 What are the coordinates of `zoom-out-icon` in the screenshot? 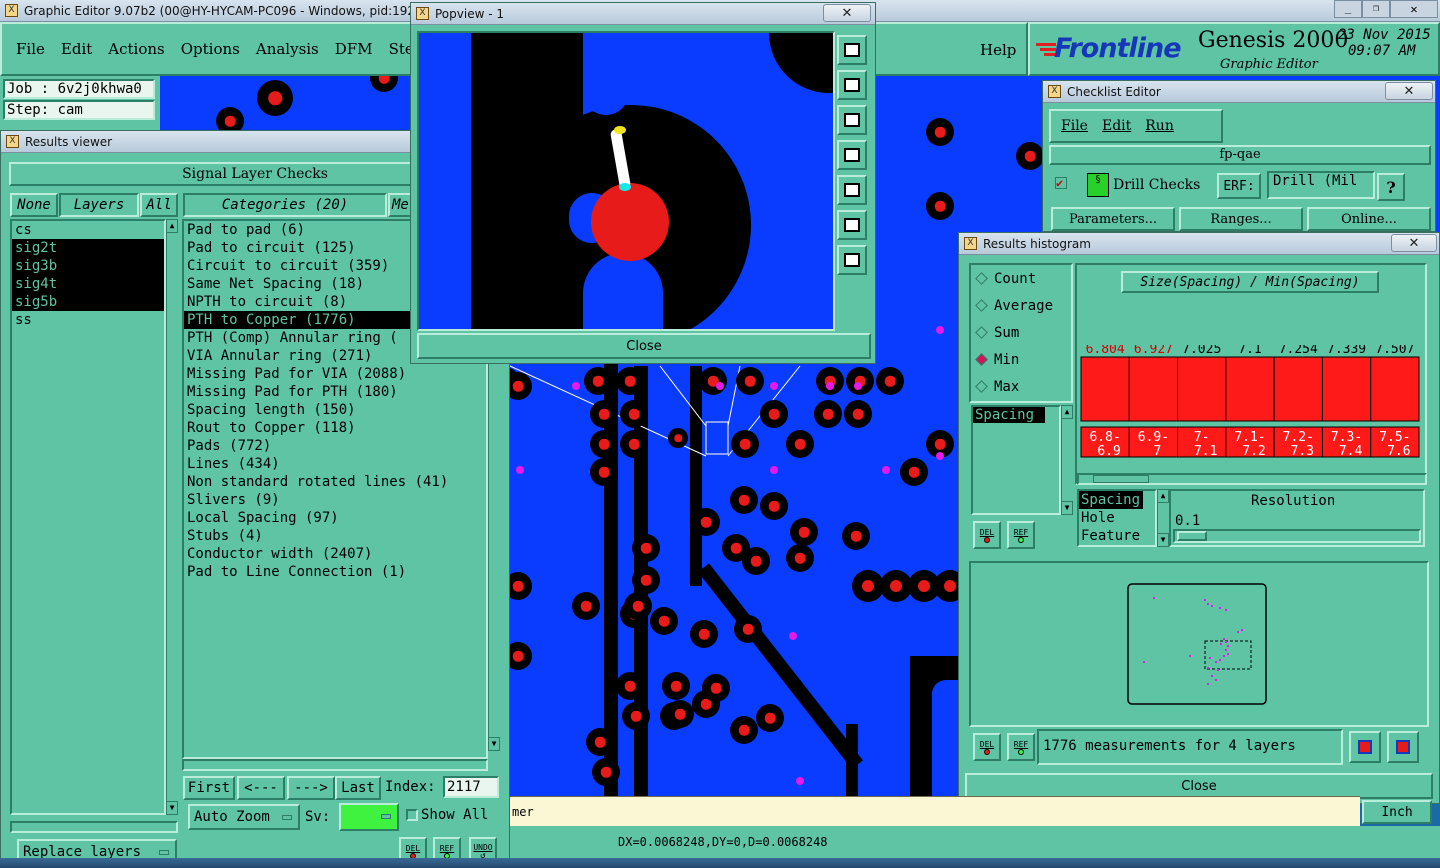 It's located at (852, 120).